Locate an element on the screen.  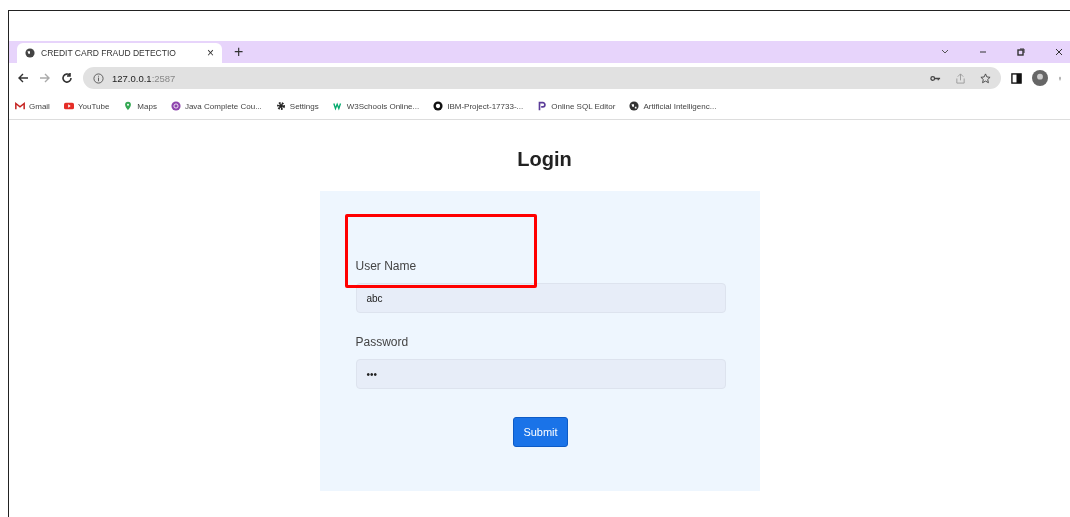
back-icon is located at coordinates (23, 78).